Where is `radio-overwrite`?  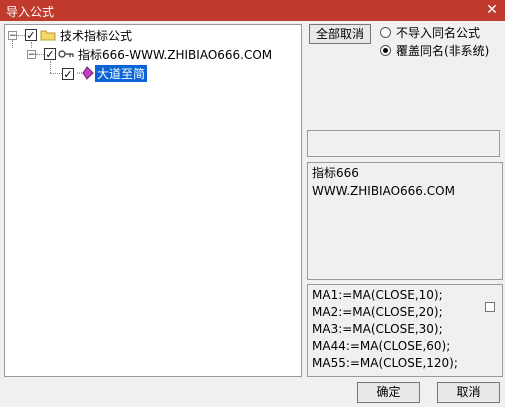 radio-overwrite is located at coordinates (385, 50).